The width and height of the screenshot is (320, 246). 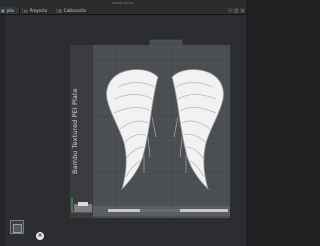 I want to click on axis-origin-block-top, so click(x=83, y=204).